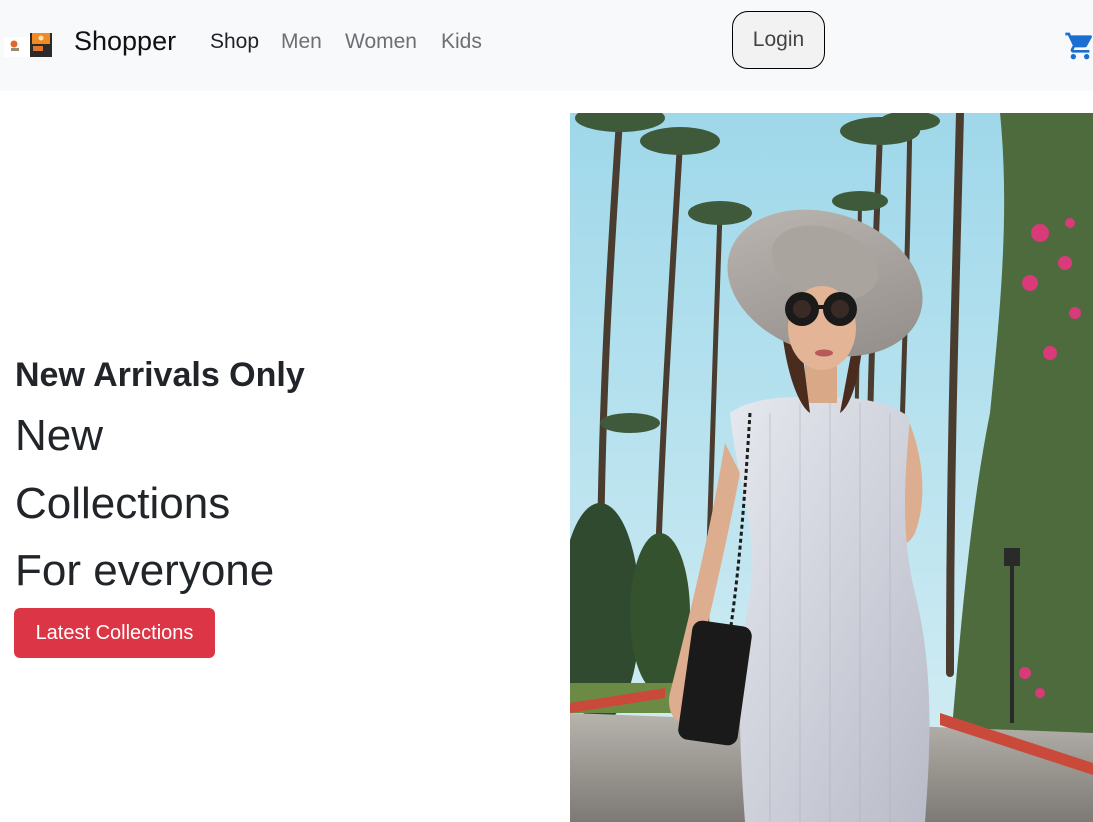 The image size is (1093, 822). What do you see at coordinates (301, 42) in the screenshot?
I see `nav-link-men: Men` at bounding box center [301, 42].